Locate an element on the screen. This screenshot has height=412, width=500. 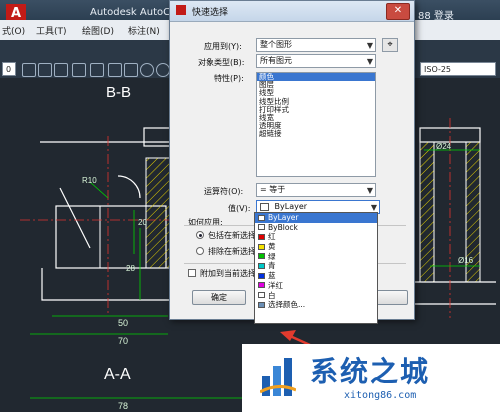
color-option-label: 绿 is located at coordinates (272, 256).